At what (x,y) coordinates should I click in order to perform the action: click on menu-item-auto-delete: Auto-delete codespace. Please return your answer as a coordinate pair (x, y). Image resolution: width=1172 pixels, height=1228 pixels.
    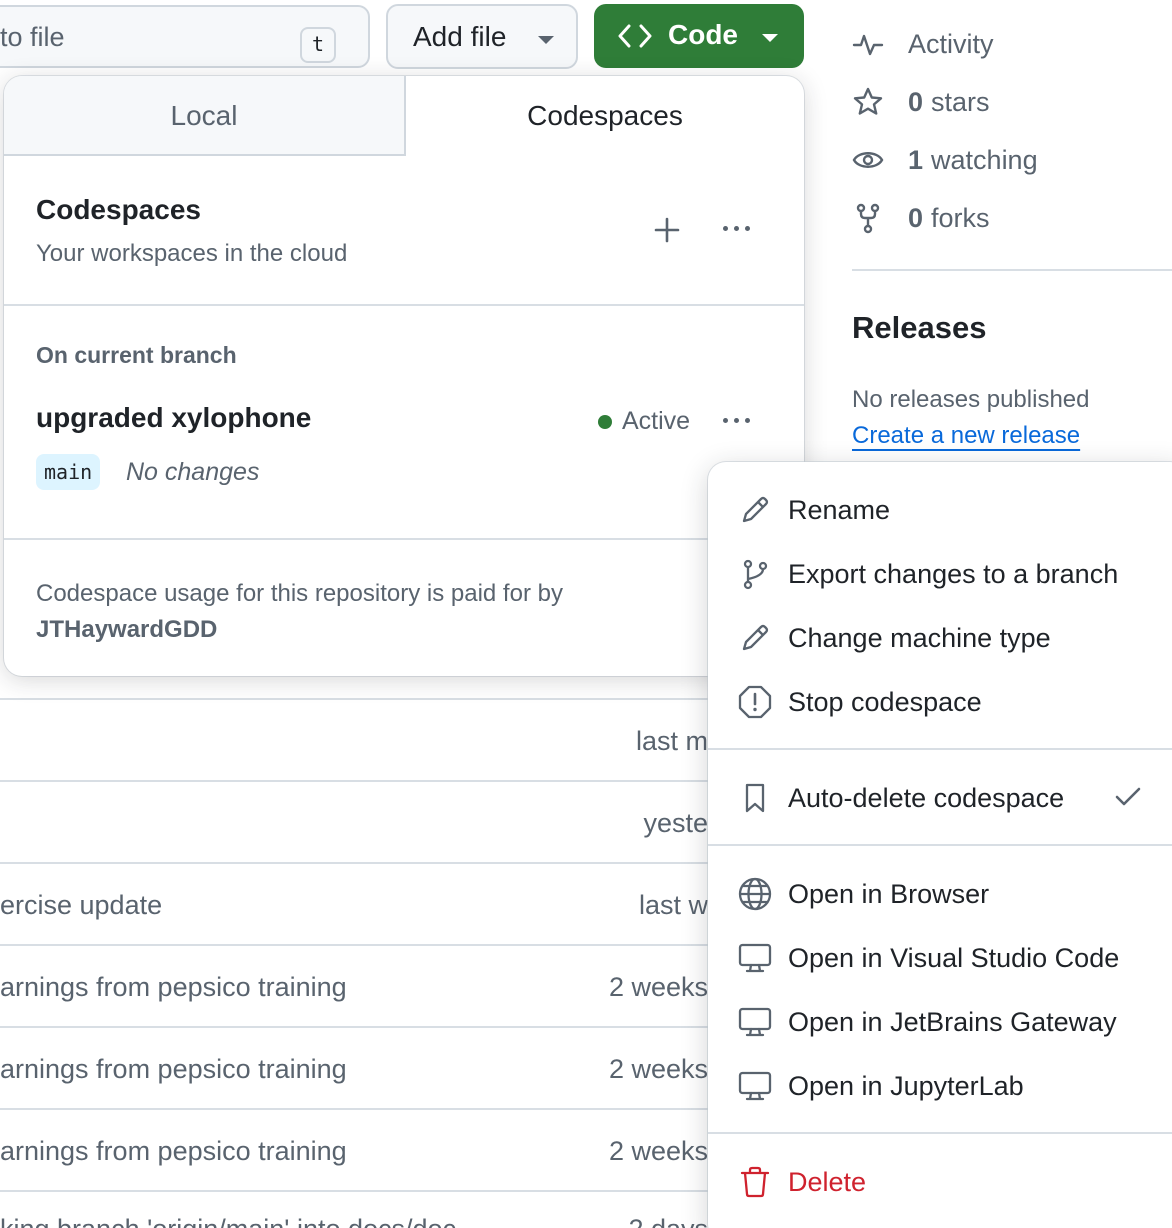
    Looking at the image, I should click on (948, 798).